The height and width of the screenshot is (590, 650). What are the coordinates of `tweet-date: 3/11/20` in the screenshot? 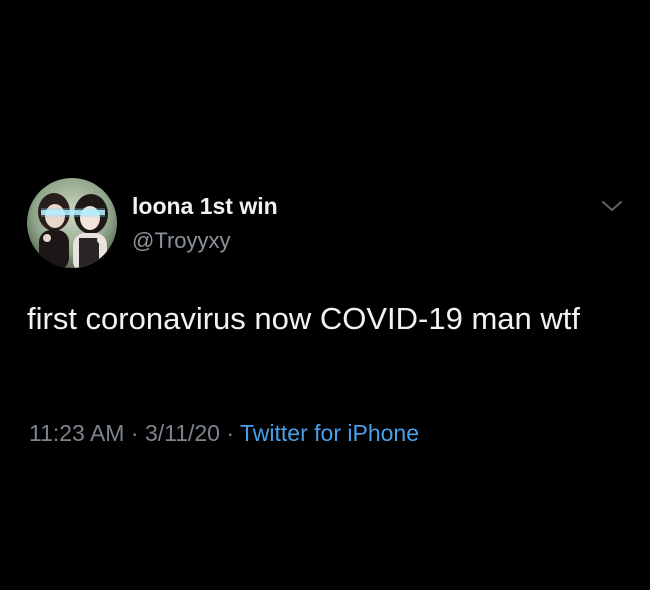 It's located at (182, 433).